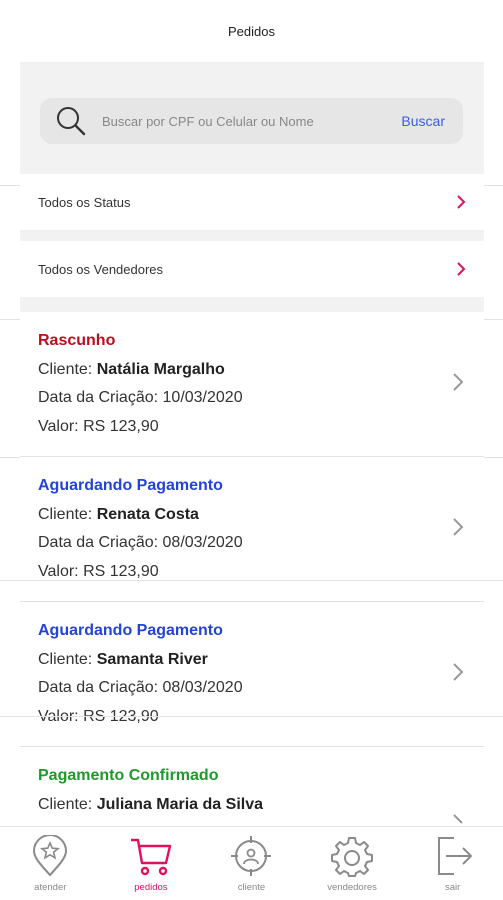 This screenshot has height=900, width=503. What do you see at coordinates (453, 887) in the screenshot?
I see `tab-label: sair` at bounding box center [453, 887].